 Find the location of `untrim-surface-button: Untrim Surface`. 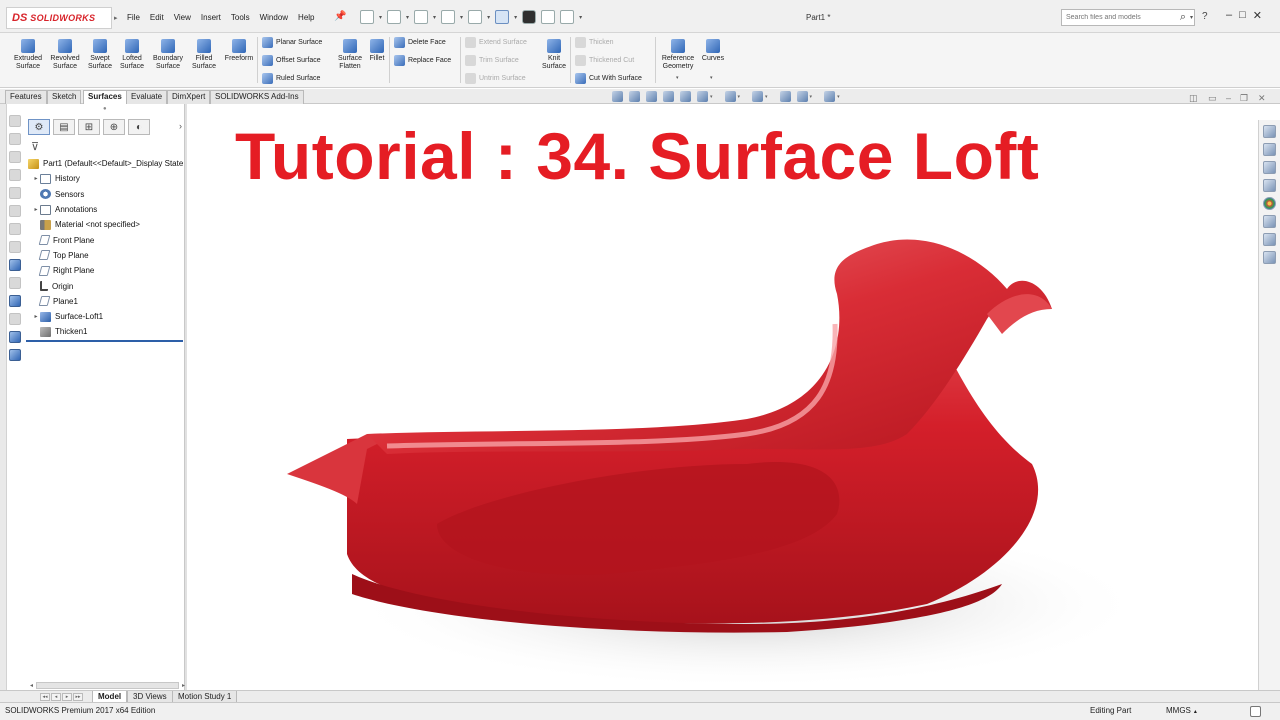

untrim-surface-button: Untrim Surface is located at coordinates (495, 78).